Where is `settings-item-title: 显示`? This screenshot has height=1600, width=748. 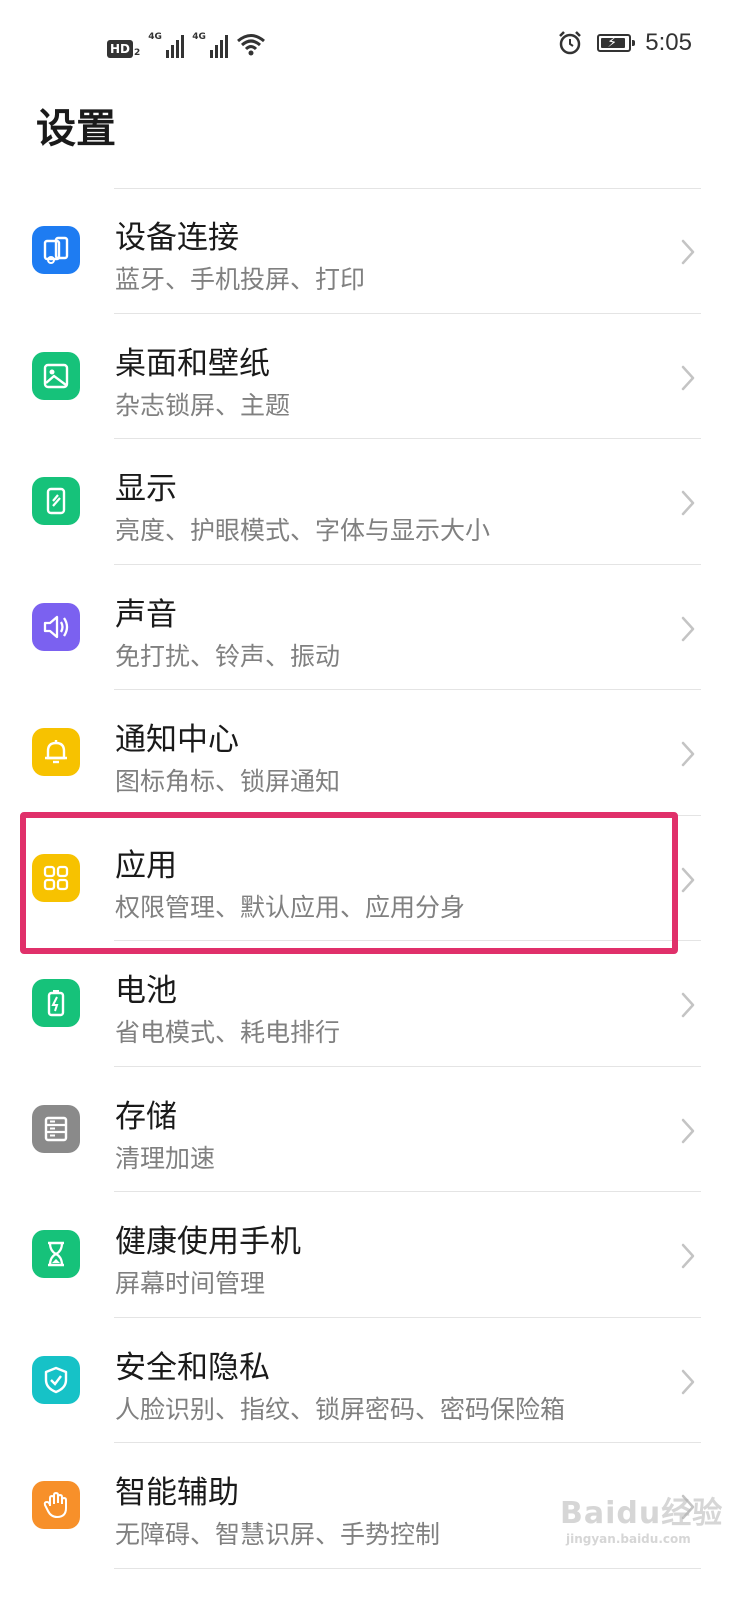 settings-item-title: 显示 is located at coordinates (146, 489).